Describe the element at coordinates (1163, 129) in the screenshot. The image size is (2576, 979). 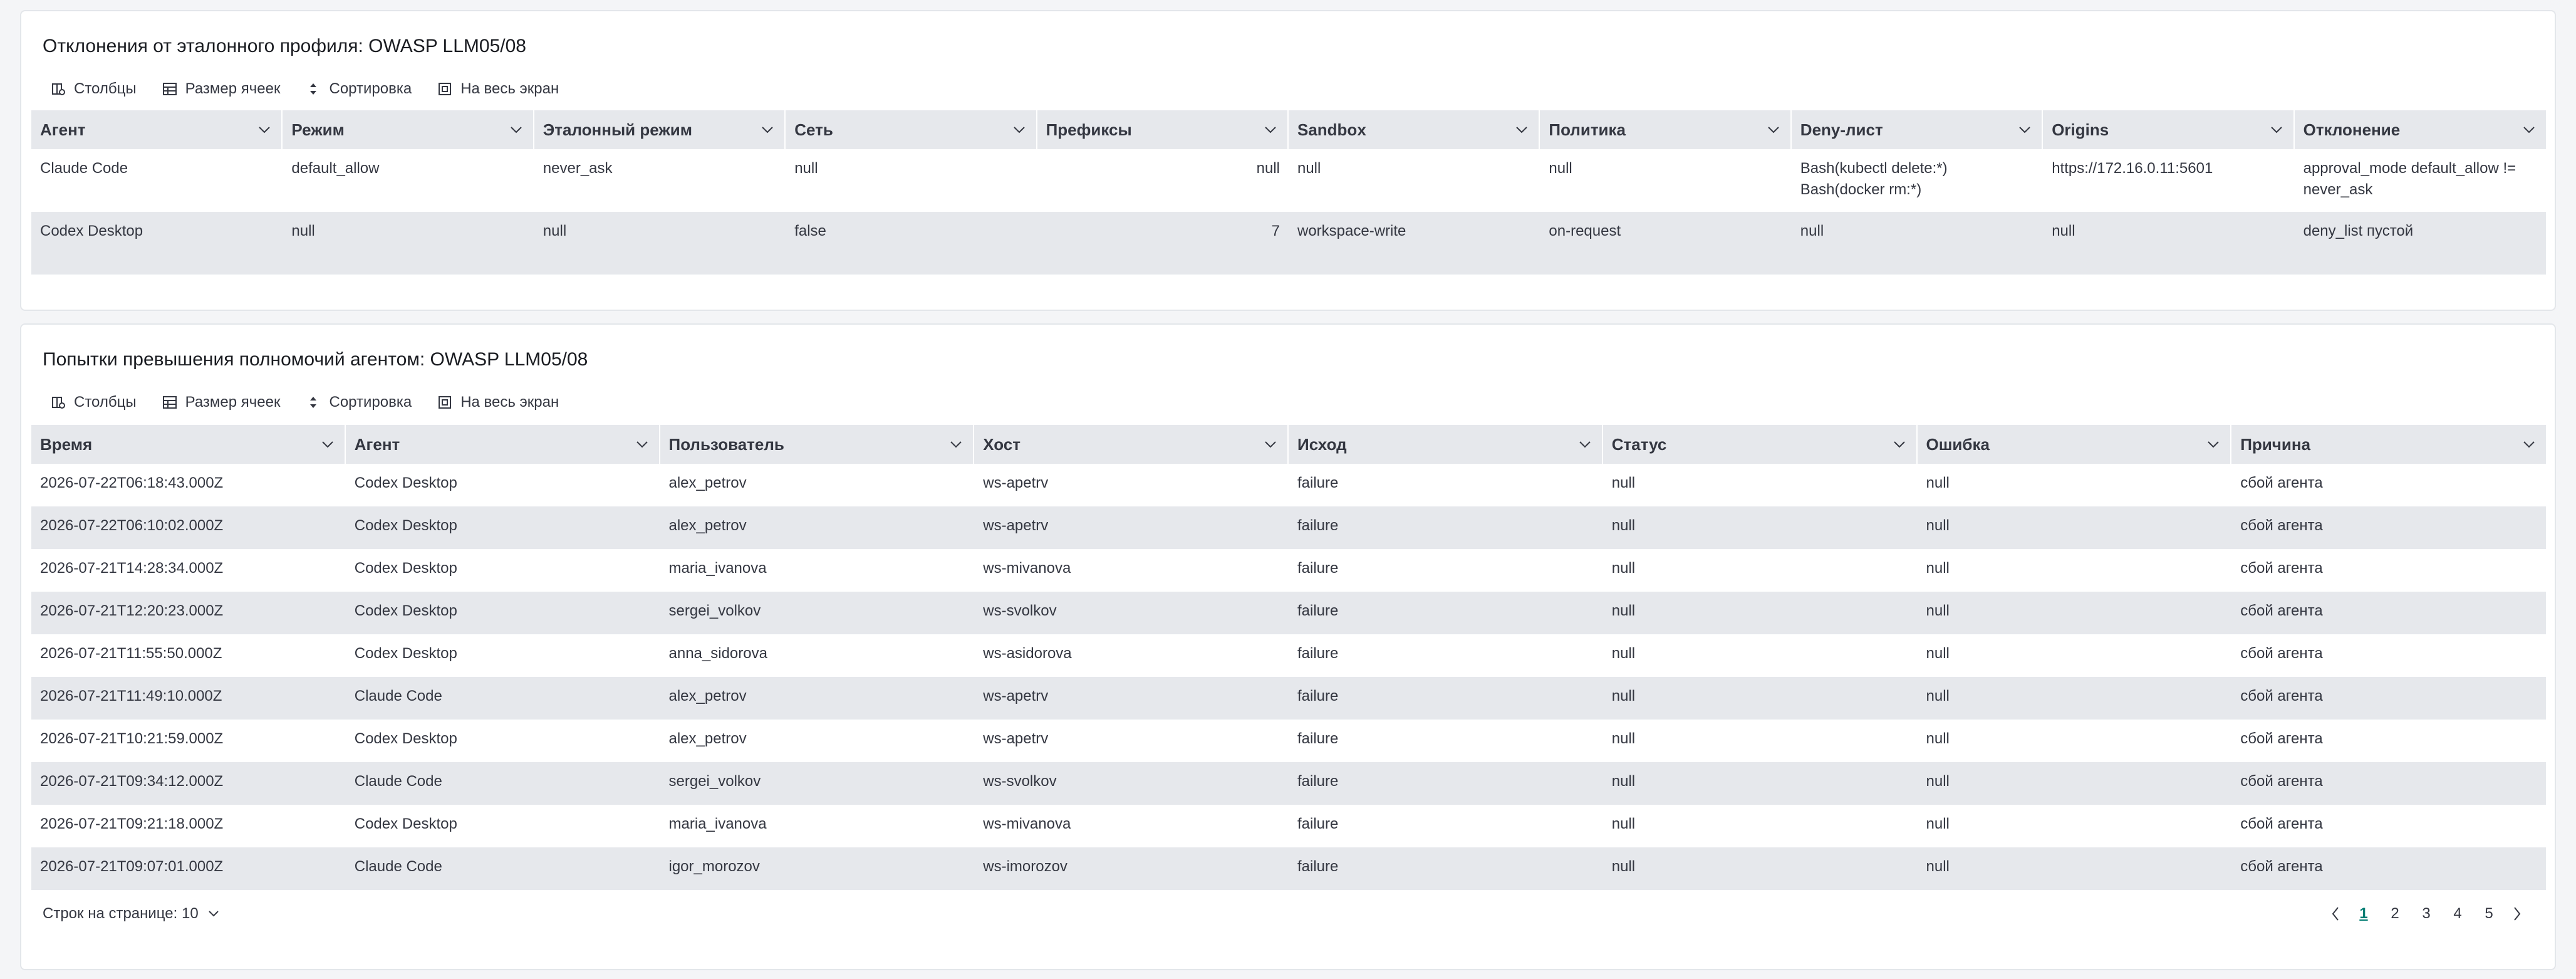
I see `column-header-prefixes: Префиксы` at that location.